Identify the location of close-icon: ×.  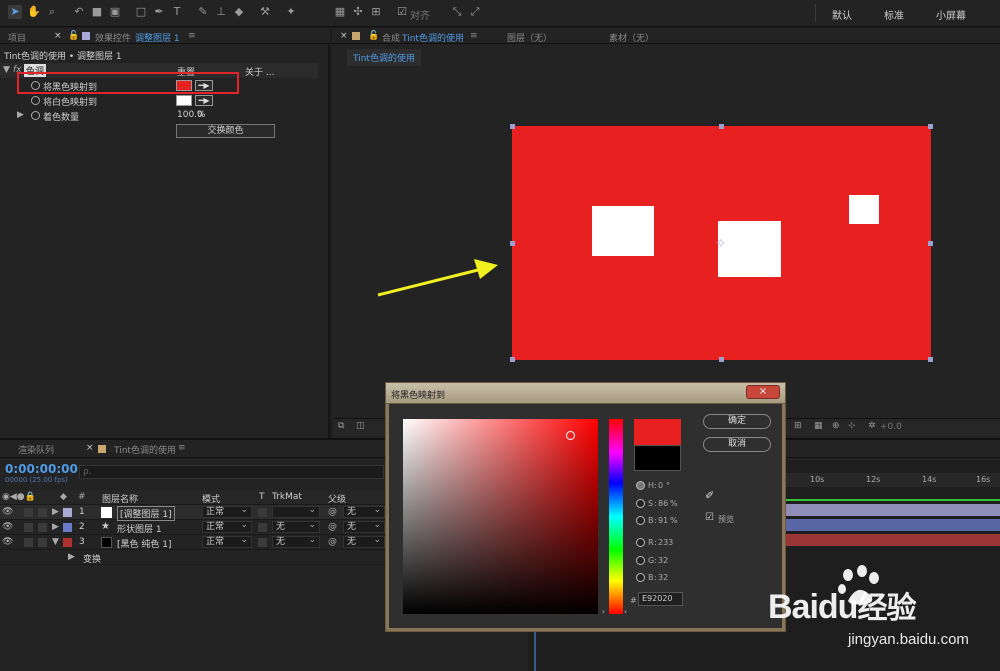
(90, 448).